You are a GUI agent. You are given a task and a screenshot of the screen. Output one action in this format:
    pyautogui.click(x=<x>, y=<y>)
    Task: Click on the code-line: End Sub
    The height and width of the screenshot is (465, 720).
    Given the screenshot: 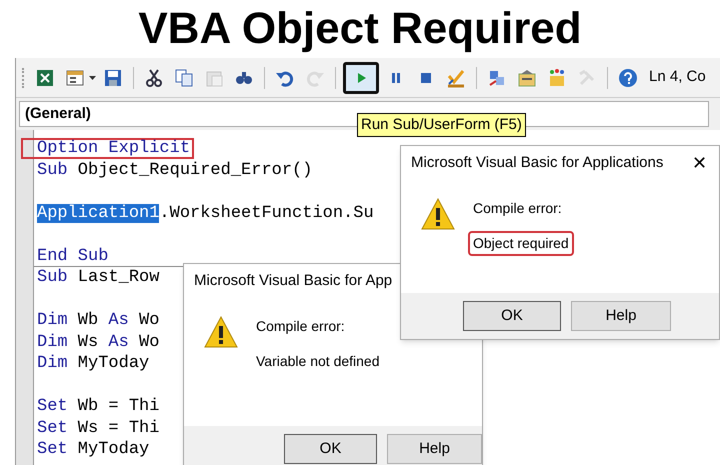 What is the action you would take?
    pyautogui.click(x=72, y=256)
    